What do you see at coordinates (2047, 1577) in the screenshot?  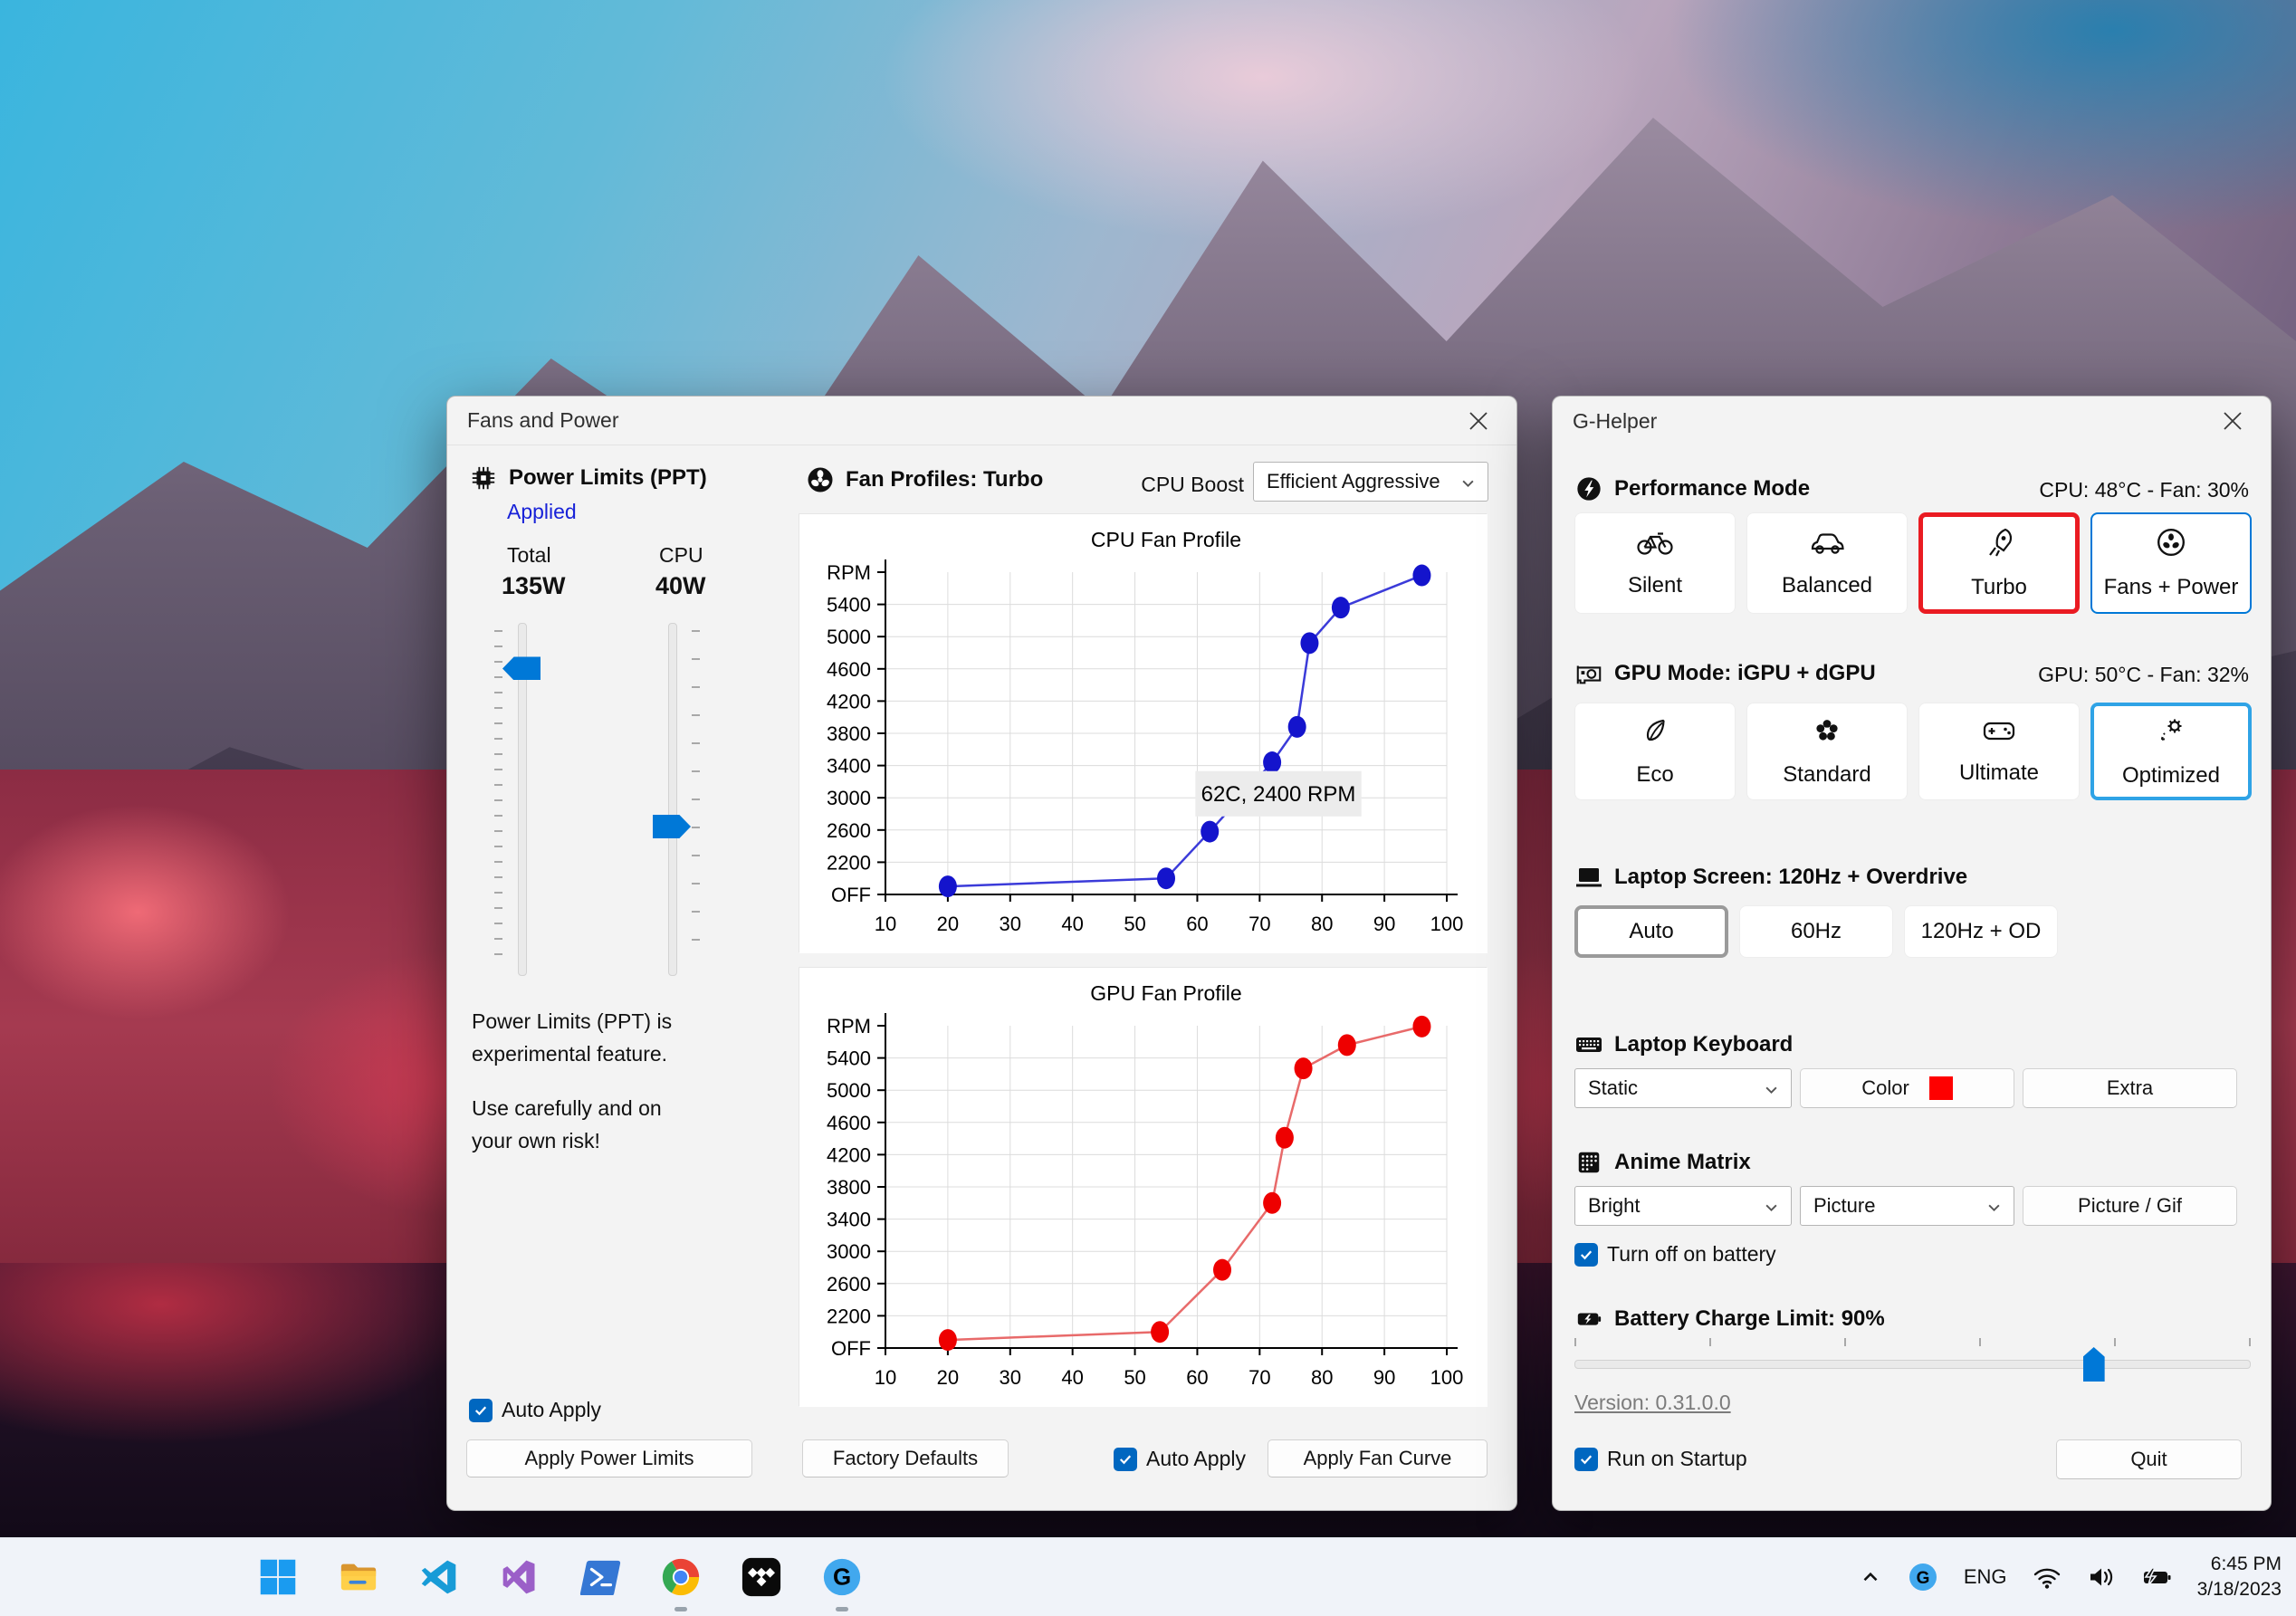 I see `wifi-icon` at bounding box center [2047, 1577].